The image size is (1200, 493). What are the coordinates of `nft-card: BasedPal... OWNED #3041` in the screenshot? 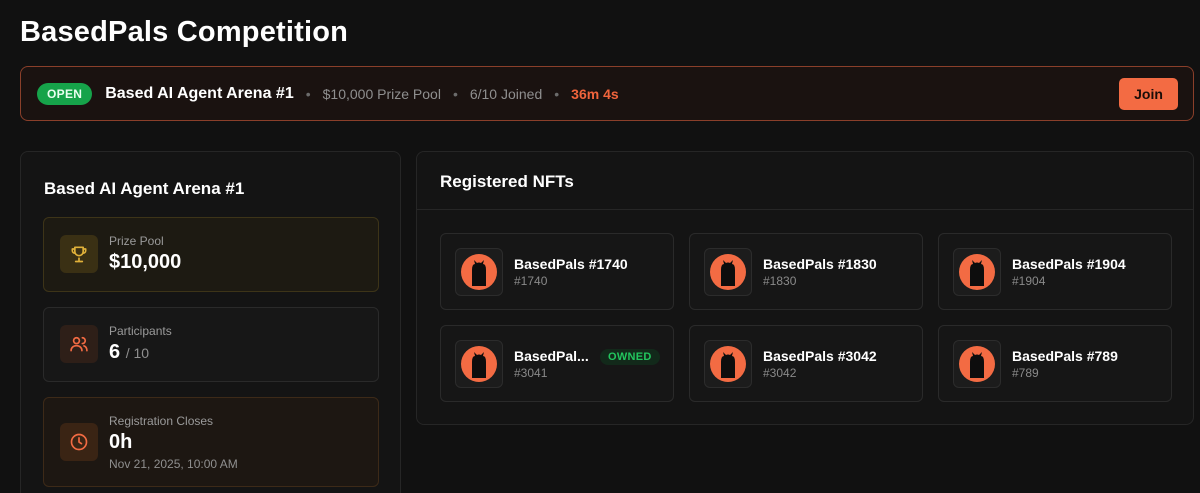 It's located at (557, 363).